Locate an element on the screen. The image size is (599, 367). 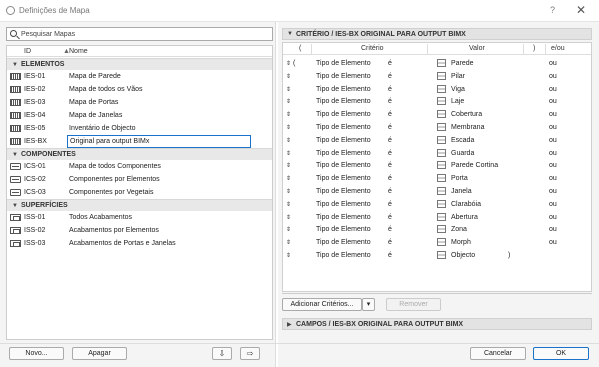
criterion-value: Pilar is located at coordinates (458, 76).